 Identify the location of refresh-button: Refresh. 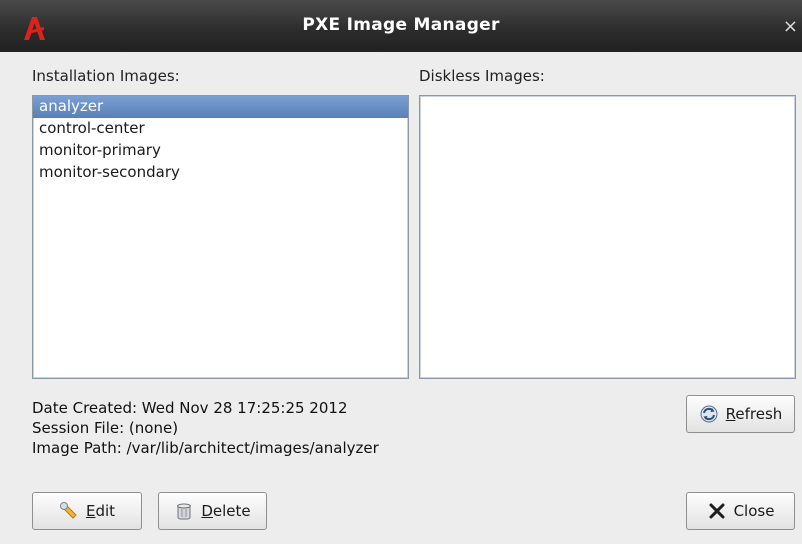
(740, 414).